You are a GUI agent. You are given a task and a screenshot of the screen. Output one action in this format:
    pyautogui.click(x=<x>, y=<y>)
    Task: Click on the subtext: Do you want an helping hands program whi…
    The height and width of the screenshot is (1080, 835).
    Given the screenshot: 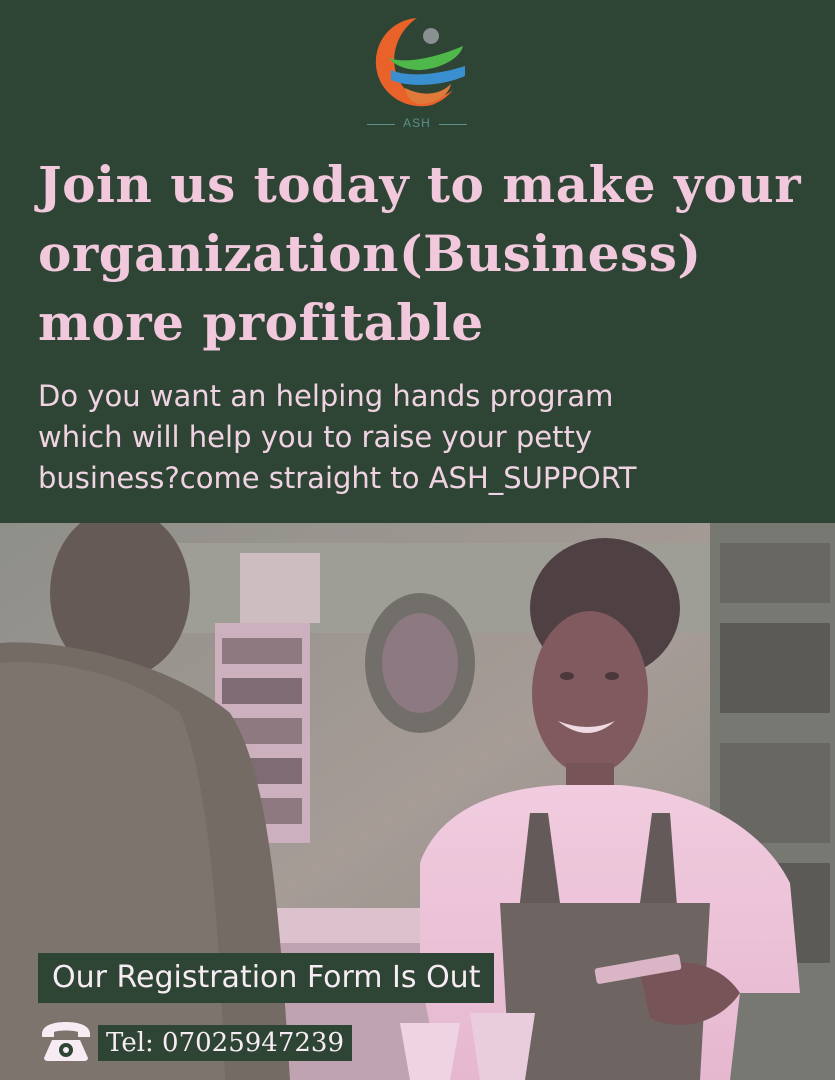 What is the action you would take?
    pyautogui.click(x=428, y=437)
    